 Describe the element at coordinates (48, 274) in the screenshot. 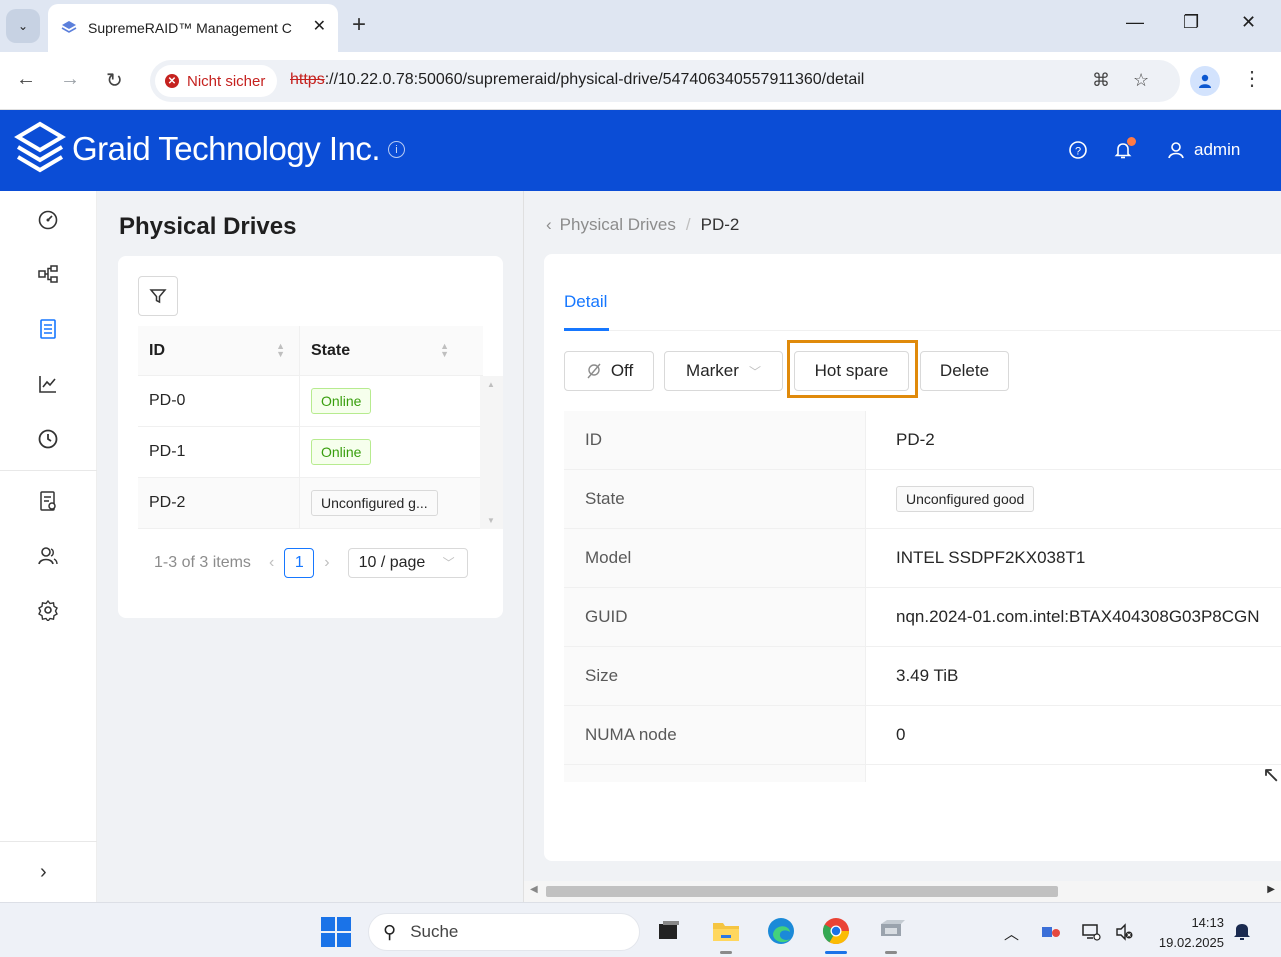

I see `topology-icon` at that location.